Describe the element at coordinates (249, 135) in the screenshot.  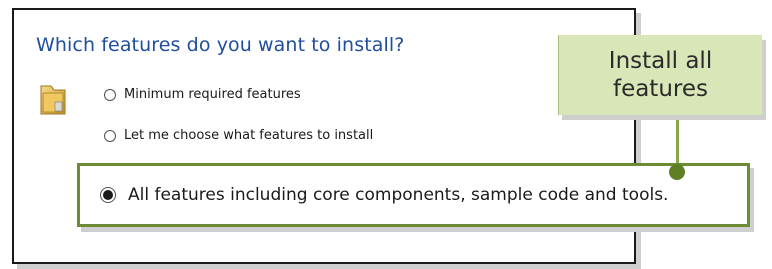
I see `option-choose-features-label: Let me choose what features to install` at that location.